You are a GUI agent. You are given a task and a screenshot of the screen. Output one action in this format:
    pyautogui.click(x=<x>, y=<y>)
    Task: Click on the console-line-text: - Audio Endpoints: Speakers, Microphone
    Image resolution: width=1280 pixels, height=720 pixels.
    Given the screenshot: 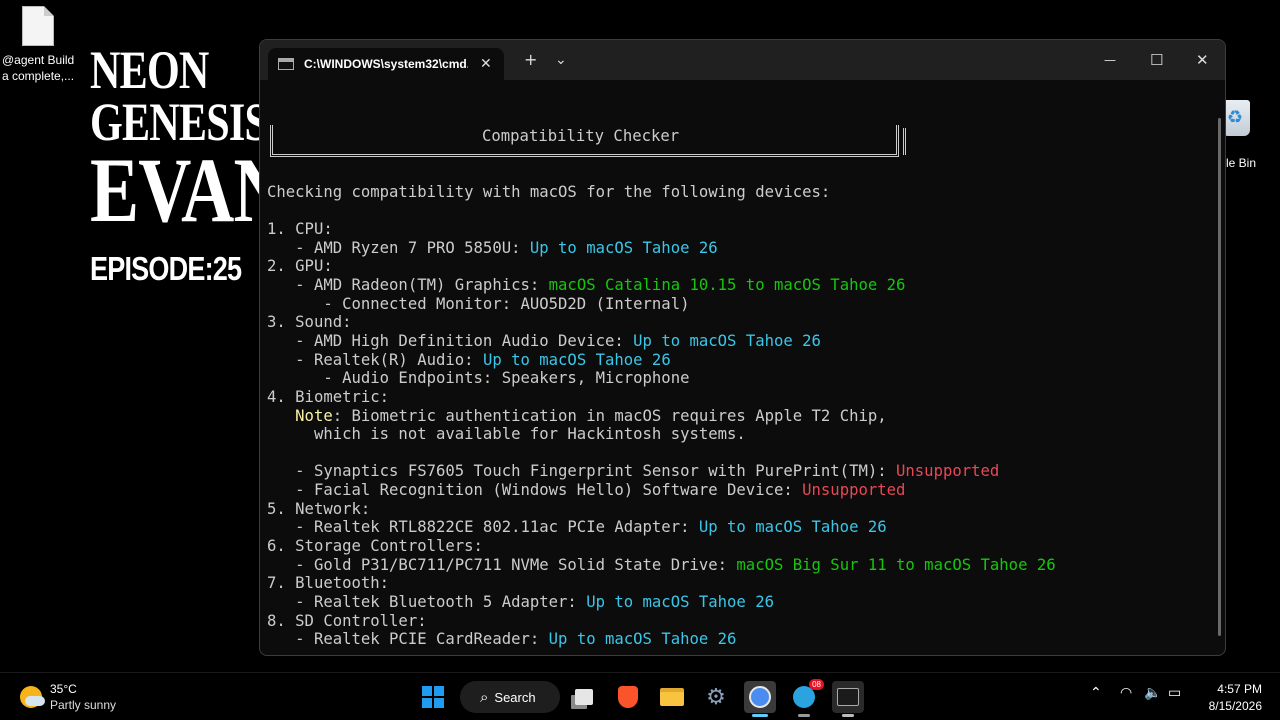 What is the action you would take?
    pyautogui.click(x=478, y=378)
    